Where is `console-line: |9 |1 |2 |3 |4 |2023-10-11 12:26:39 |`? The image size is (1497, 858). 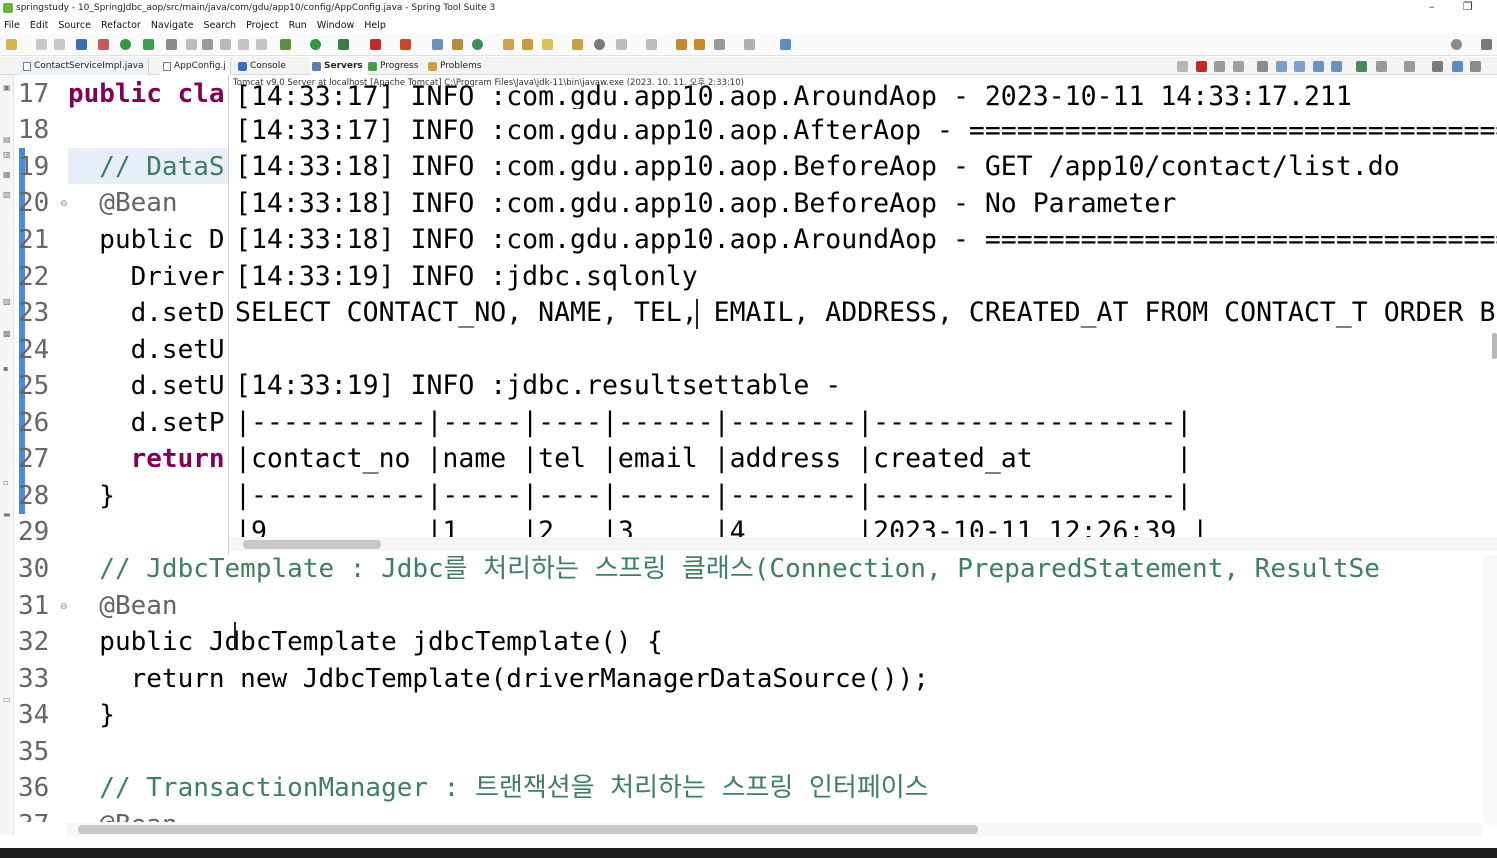
console-line: |9 |1 |2 |3 |4 |2023-10-11 12:26:39 | is located at coordinates (721, 525).